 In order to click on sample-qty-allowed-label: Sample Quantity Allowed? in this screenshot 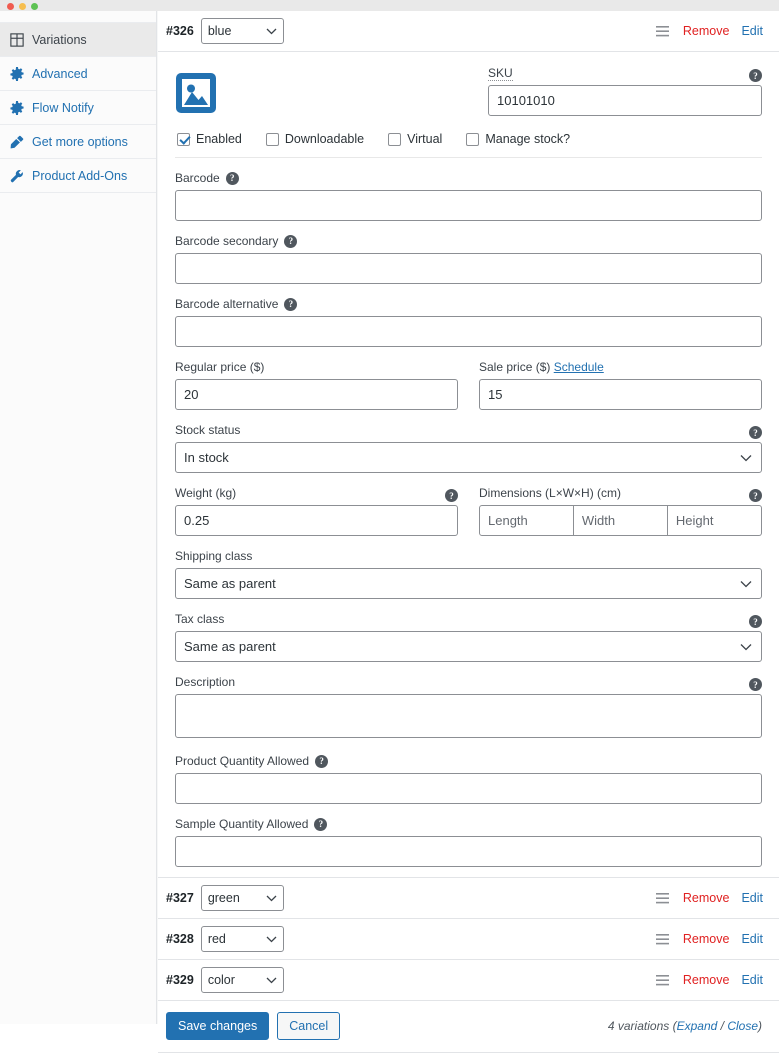, I will do `click(468, 824)`.